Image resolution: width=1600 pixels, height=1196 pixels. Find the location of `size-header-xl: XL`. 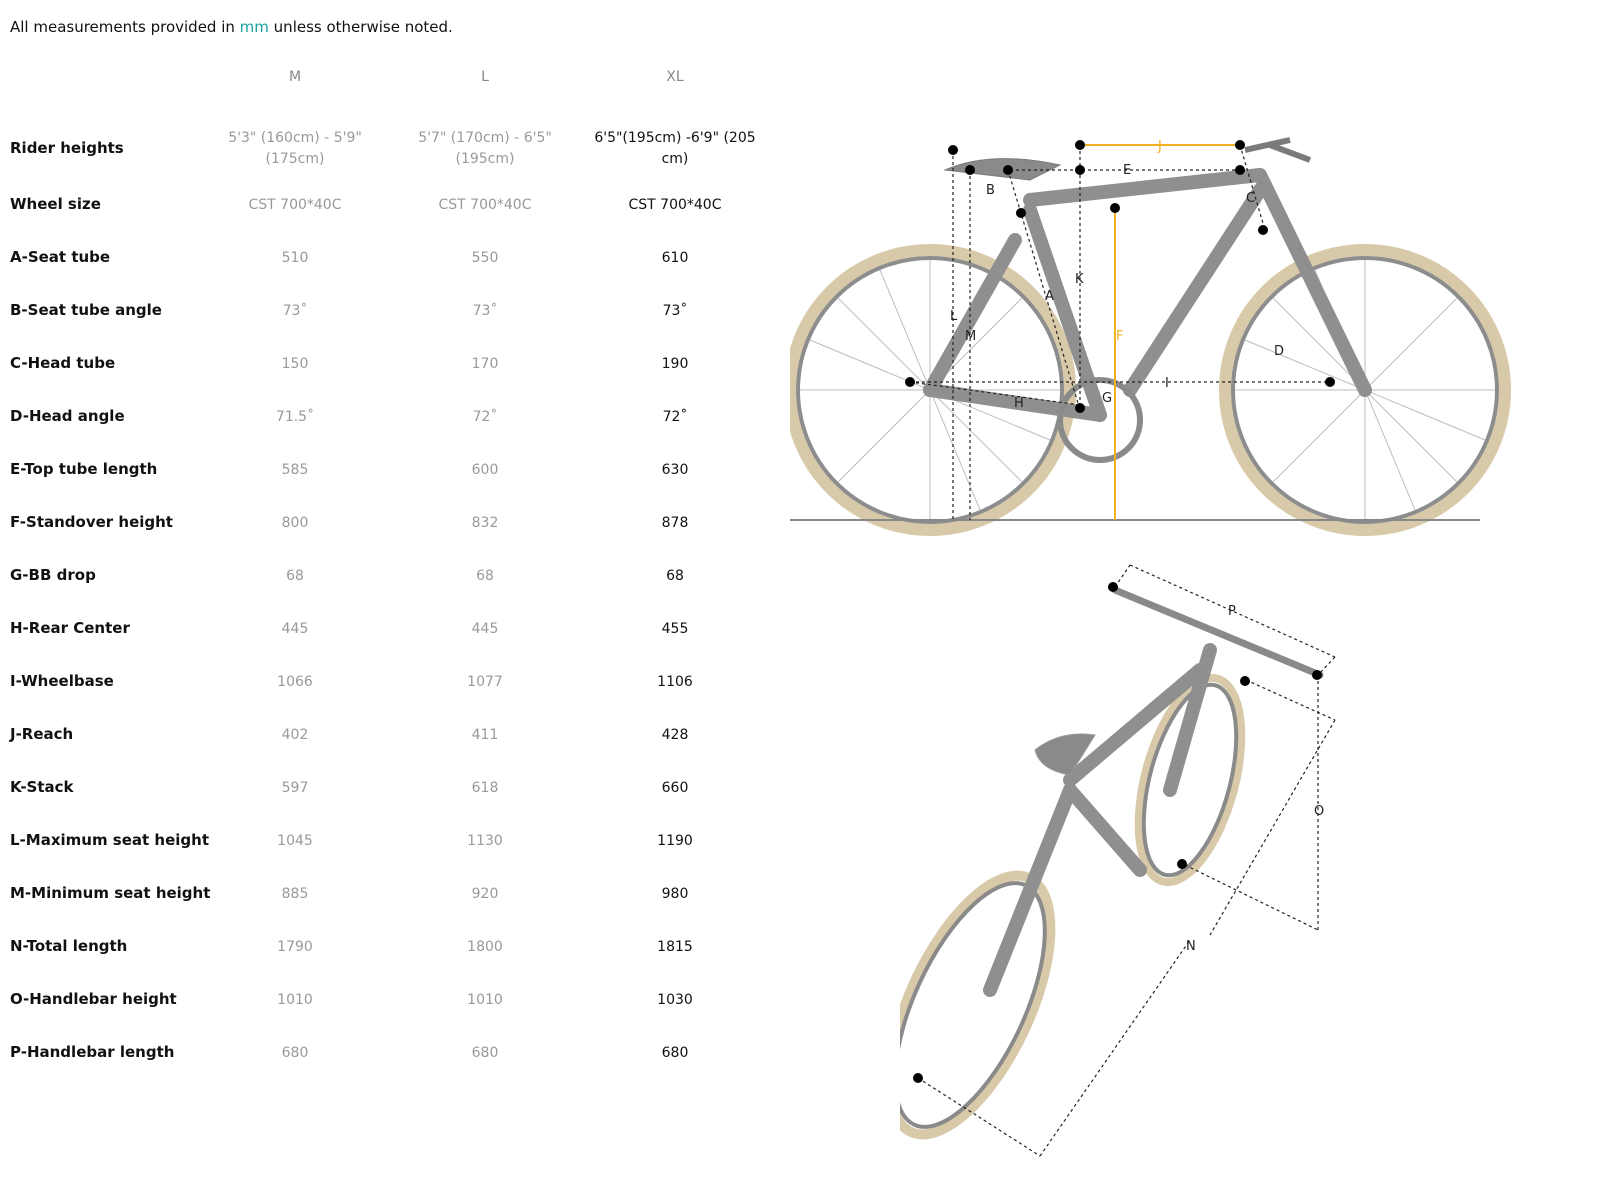

size-header-xl: XL is located at coordinates (675, 77).